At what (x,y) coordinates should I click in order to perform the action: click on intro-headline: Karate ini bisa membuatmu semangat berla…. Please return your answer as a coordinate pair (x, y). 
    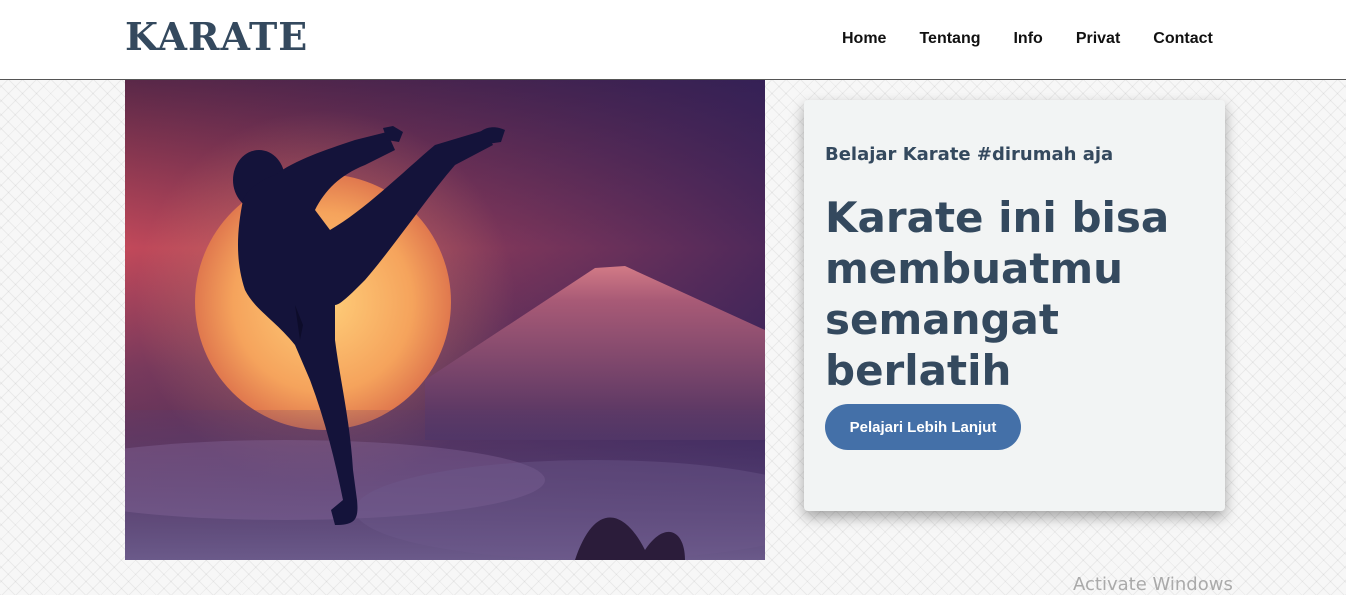
    Looking at the image, I should click on (997, 294).